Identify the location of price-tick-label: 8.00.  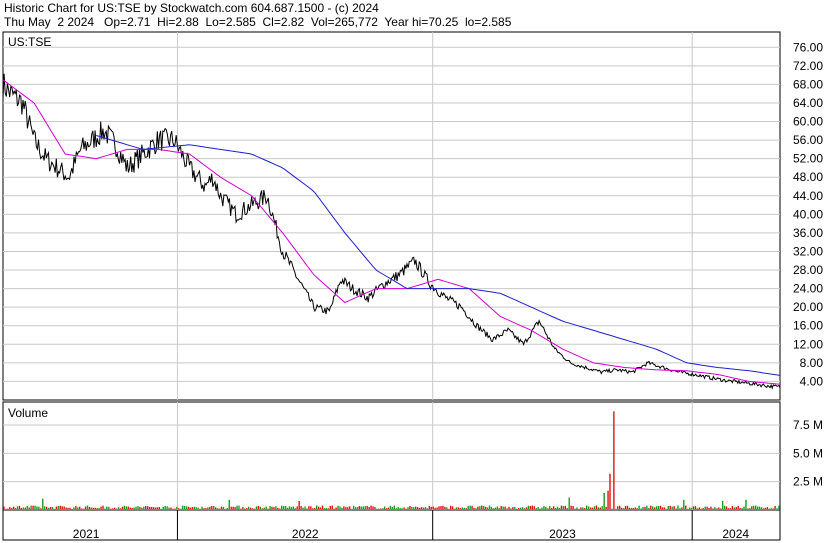
(812, 363).